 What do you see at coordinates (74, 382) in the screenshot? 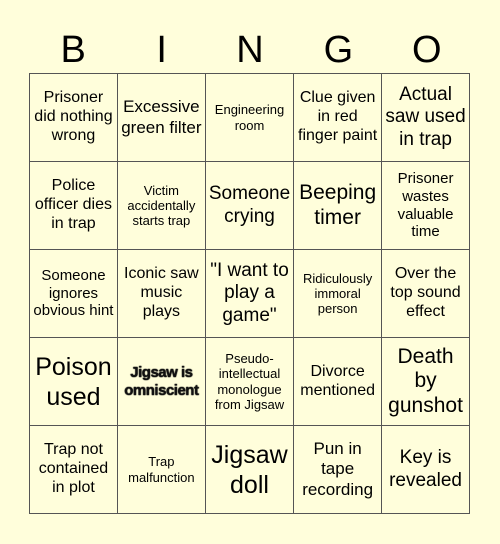
I see `bingo-cell: Poison used` at bounding box center [74, 382].